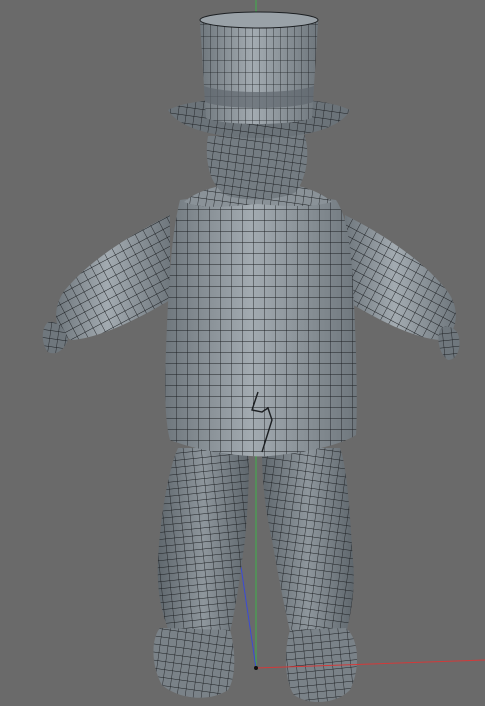  I want to click on axis-z-line, so click(248, 614).